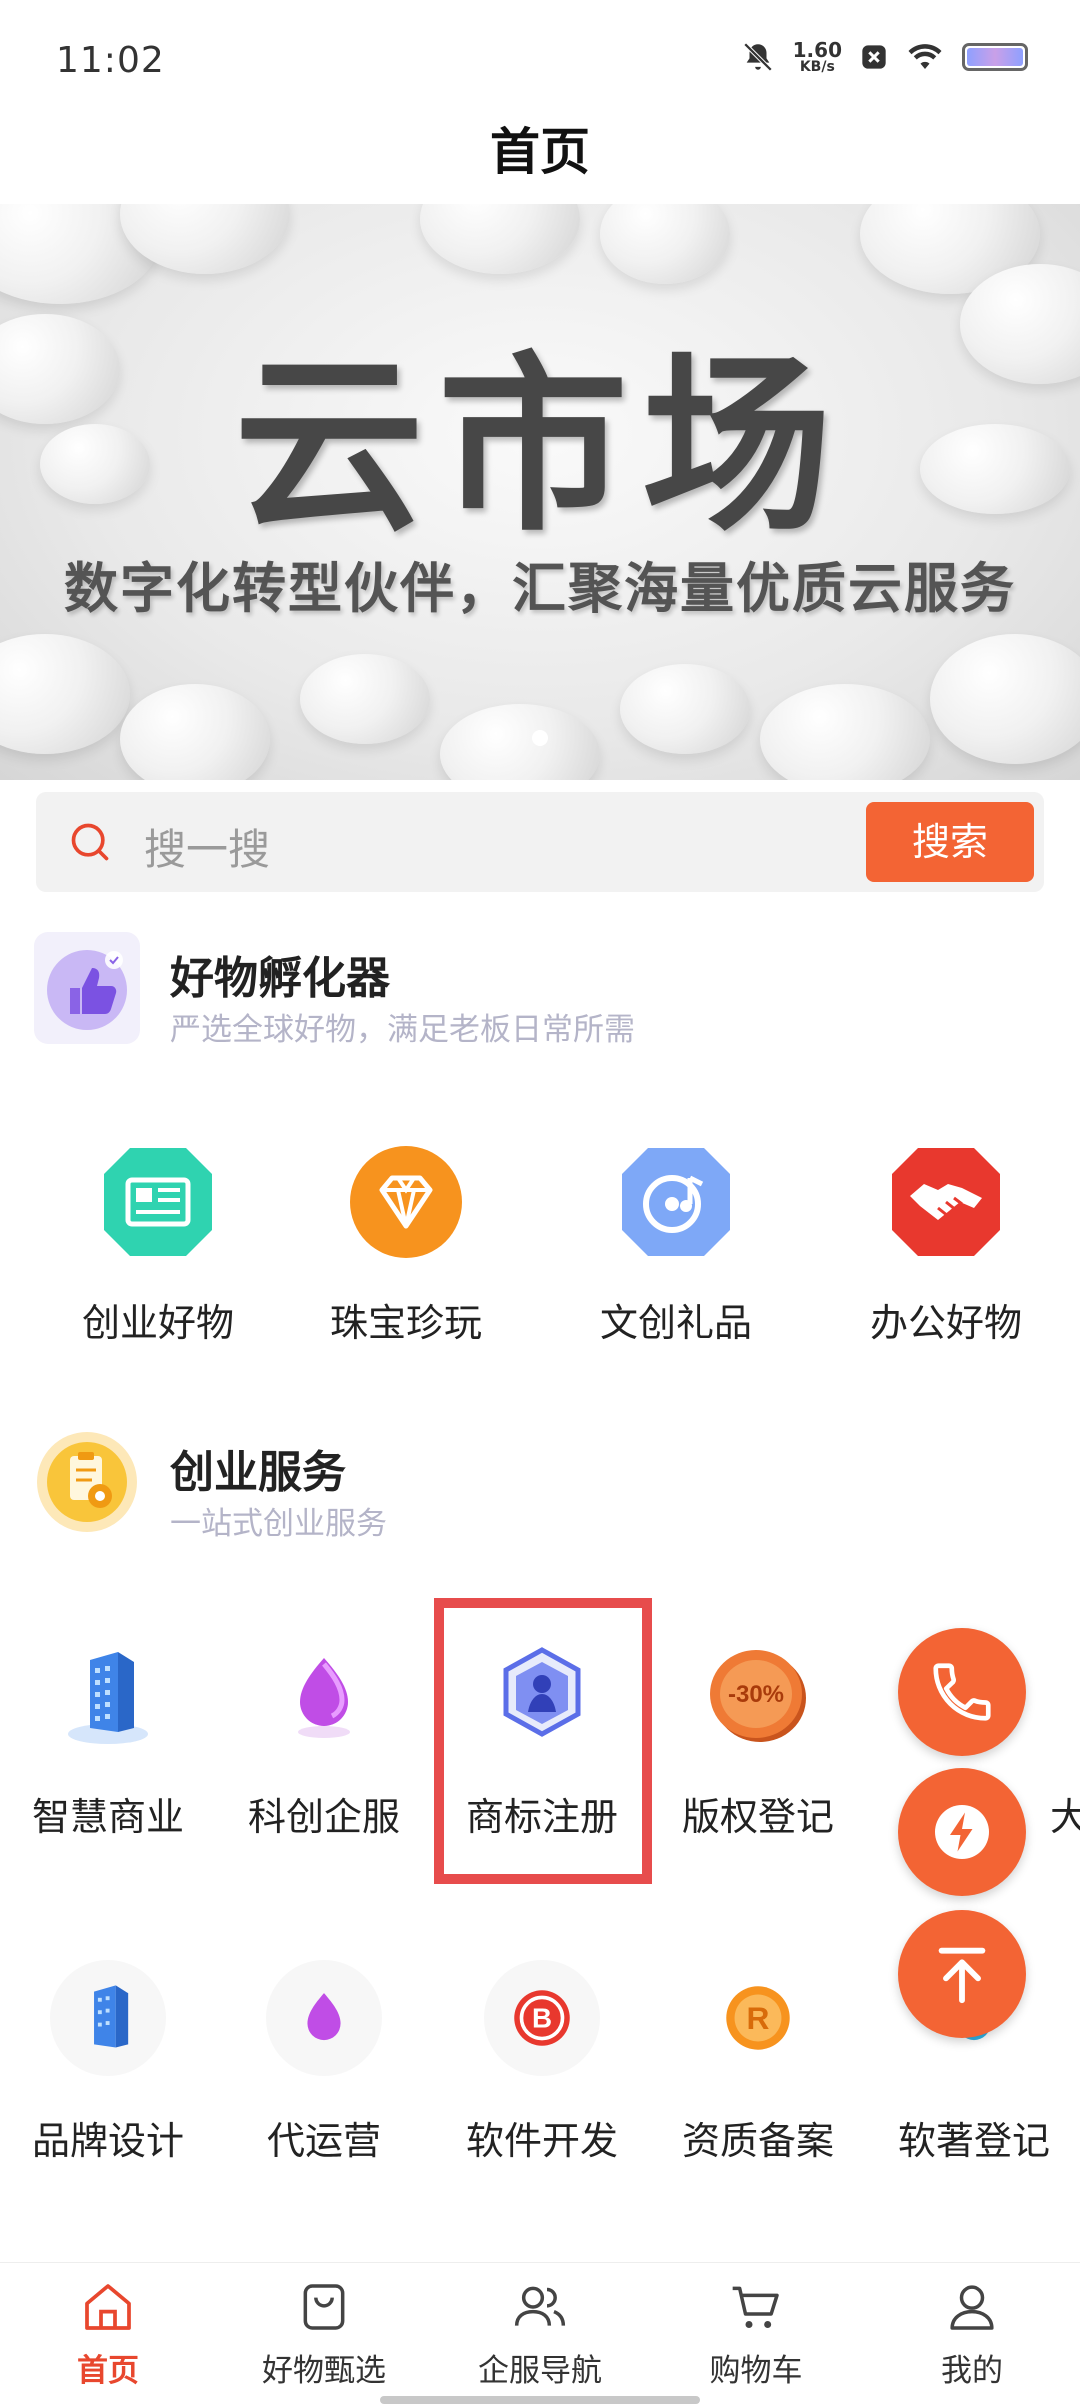 This screenshot has width=1080, height=2408. What do you see at coordinates (757, 1817) in the screenshot?
I see `service-label: 版权登记` at bounding box center [757, 1817].